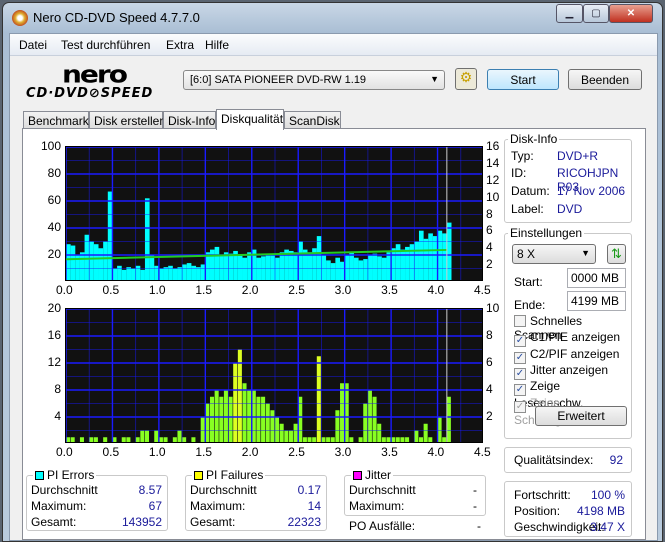 The height and width of the screenshot is (542, 665). I want to click on start-button: Start, so click(523, 79).